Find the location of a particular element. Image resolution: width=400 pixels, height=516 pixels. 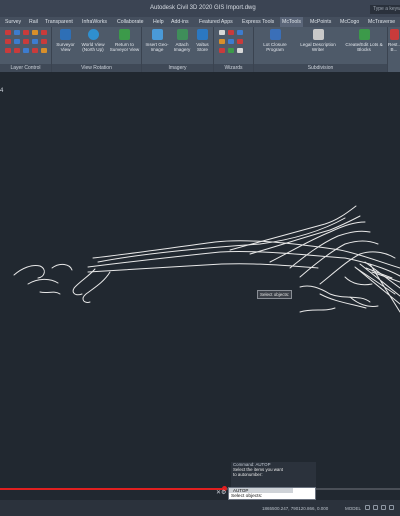

lots-icon is located at coordinates (364, 34).